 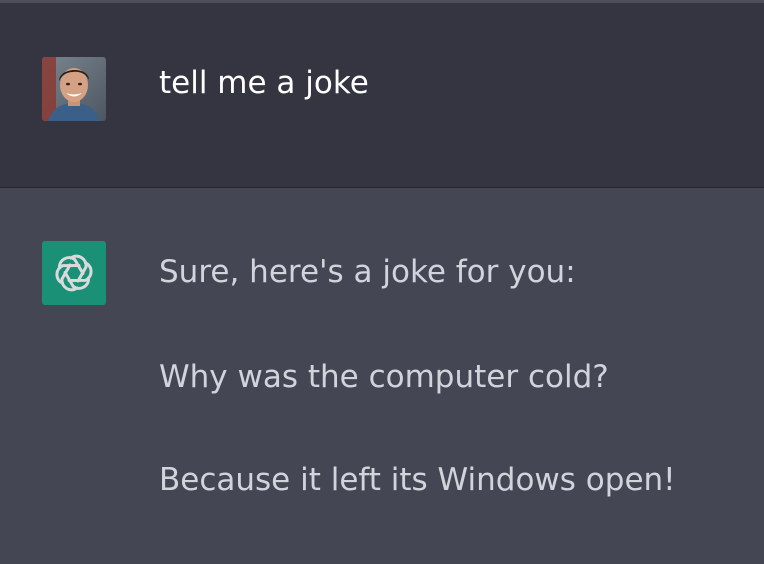 I want to click on assistant-paragraph-2: Why was the computer cold?, so click(x=384, y=377).